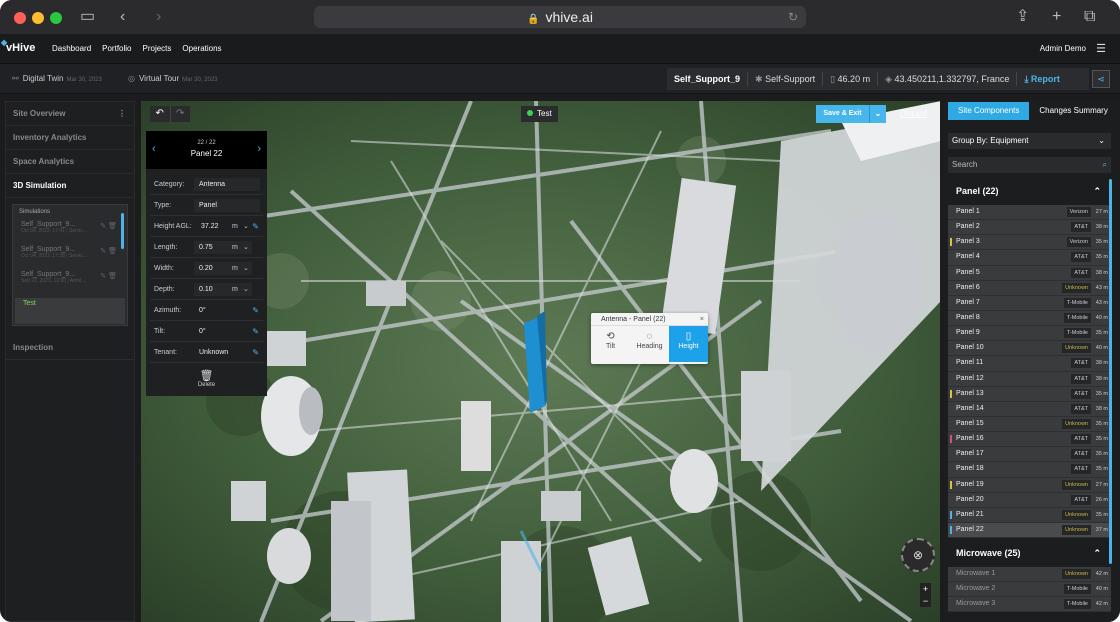 This screenshot has height=622, width=1120. Describe the element at coordinates (20, 18) in the screenshot. I see `close-window-button` at that location.